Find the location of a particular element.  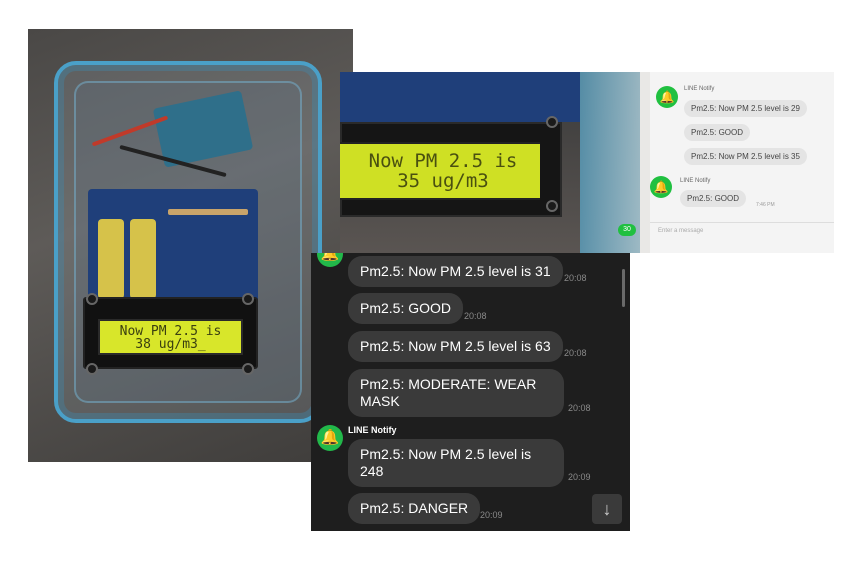

arrow-down-icon: ↓ is located at coordinates (607, 509).